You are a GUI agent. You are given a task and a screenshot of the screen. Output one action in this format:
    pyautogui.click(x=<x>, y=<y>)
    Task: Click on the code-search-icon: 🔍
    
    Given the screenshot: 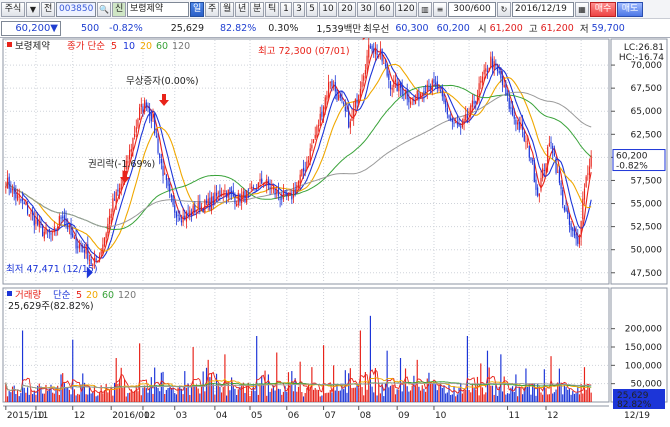 What is the action you would take?
    pyautogui.click(x=104, y=9)
    